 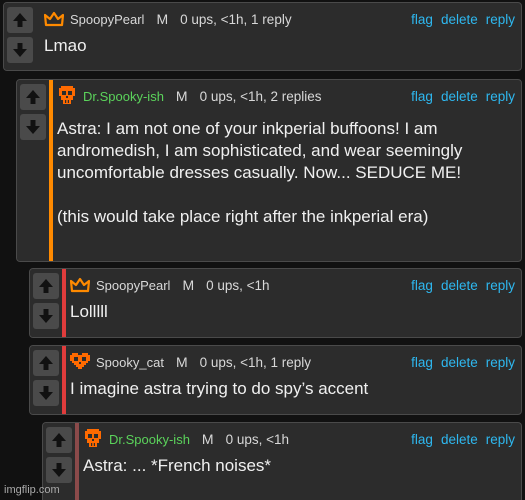 What do you see at coordinates (260, 96) in the screenshot?
I see `comment-meta: 0 ups, <1h, 2 replies` at bounding box center [260, 96].